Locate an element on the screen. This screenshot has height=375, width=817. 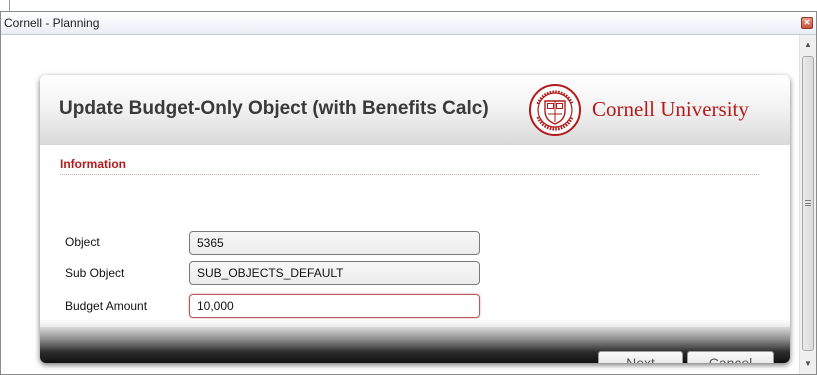
window-title: Cornell - Planning is located at coordinates (52, 23).